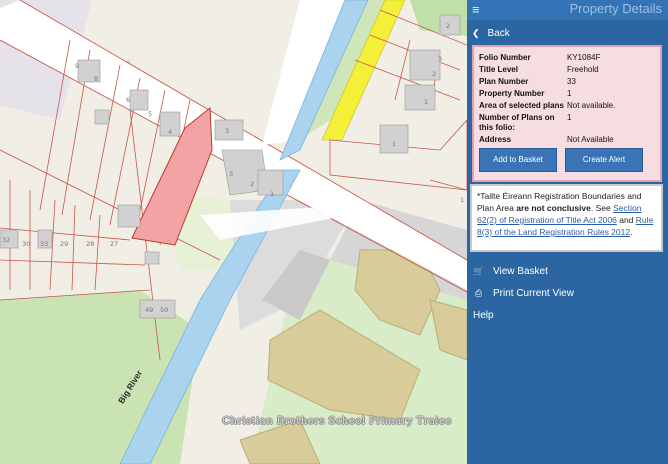 This screenshot has height=464, width=668. I want to click on panel-header: ≡ Property Details, so click(567, 10).